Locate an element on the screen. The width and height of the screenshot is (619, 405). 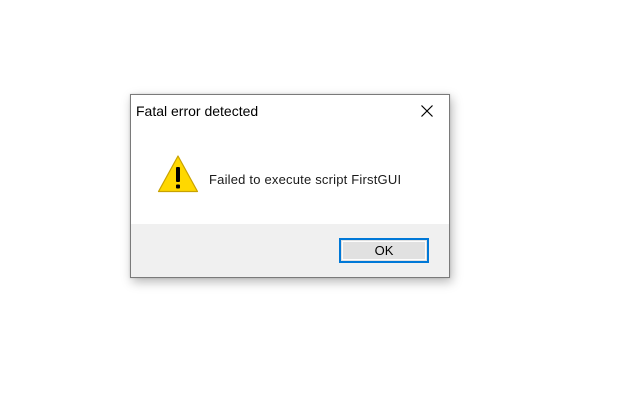
error-message: Failed to execute script FirstGUI is located at coordinates (305, 179).